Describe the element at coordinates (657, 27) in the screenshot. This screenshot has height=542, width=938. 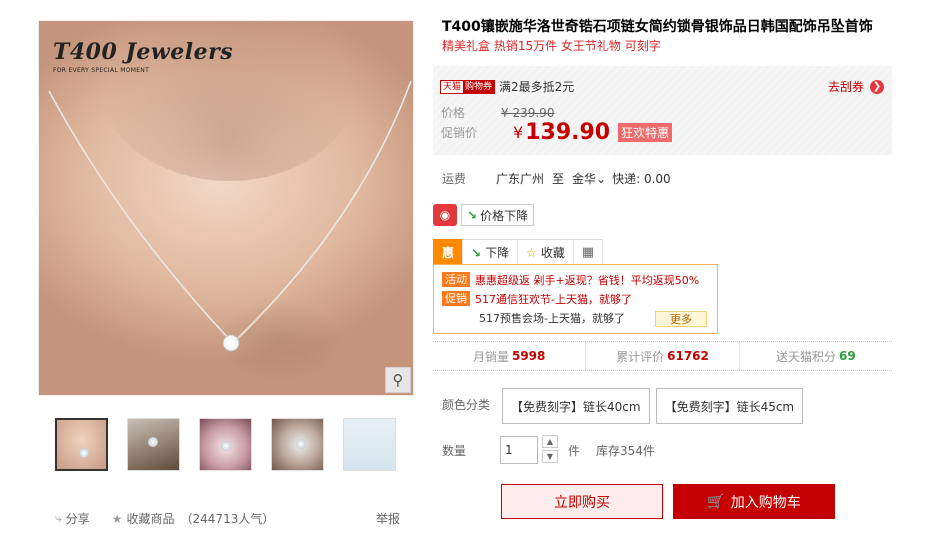
I see `product-title: T400镶嵌施华洛世奇锆石项链女简约锁骨银饰品日韩国配饰吊坠首饰` at that location.